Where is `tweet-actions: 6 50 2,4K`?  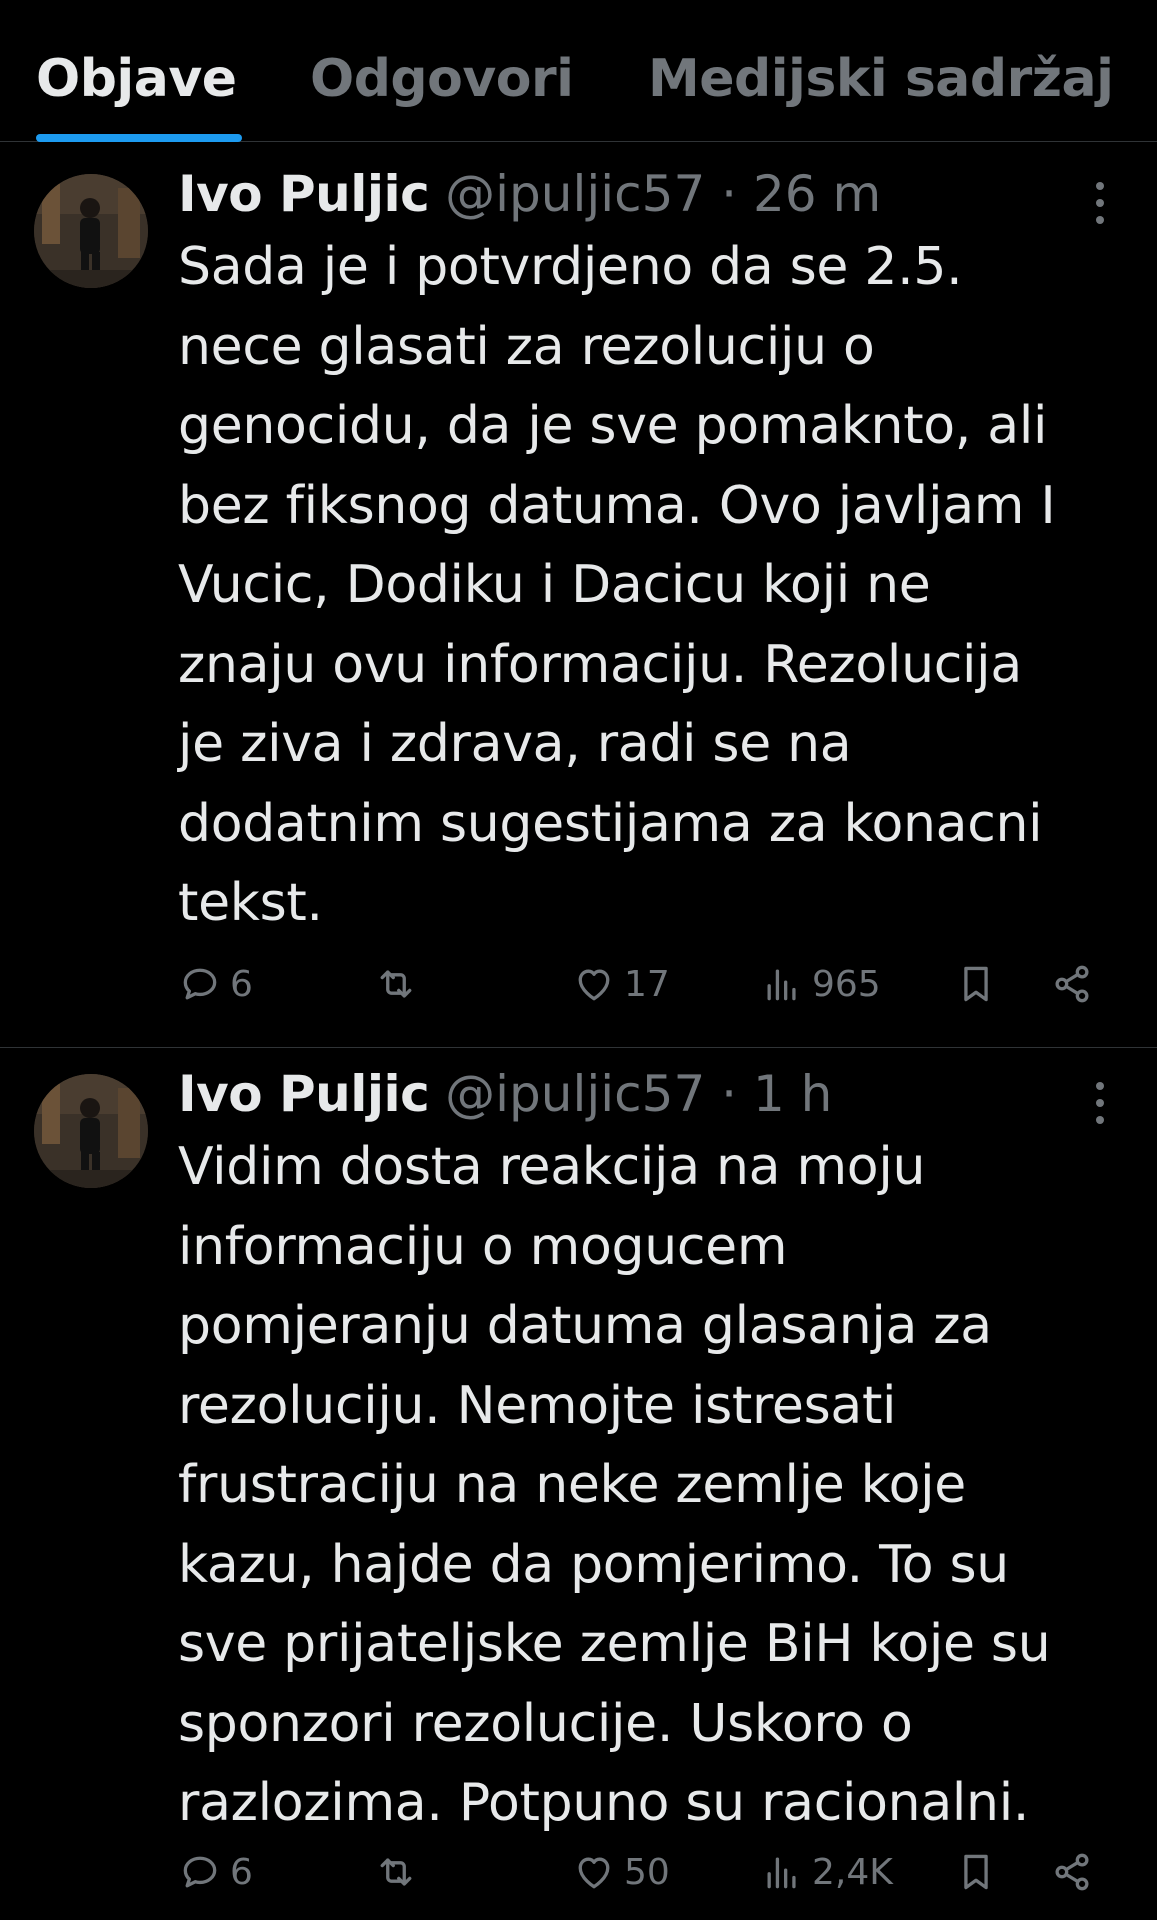 tweet-actions: 6 50 2,4K is located at coordinates (643, 1872).